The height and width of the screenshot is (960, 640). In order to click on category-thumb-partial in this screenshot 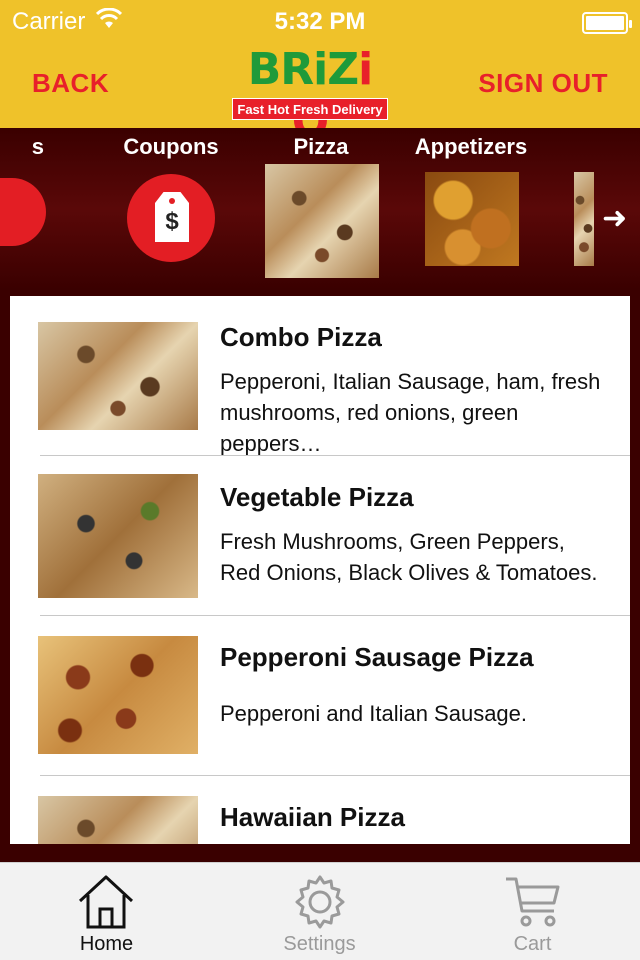, I will do `click(584, 219)`.